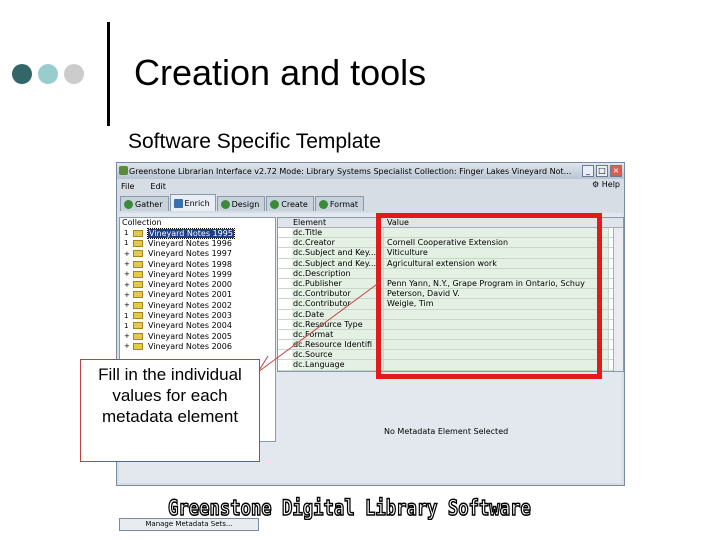 The width and height of the screenshot is (720, 540). I want to click on tree-item: 1 Vineyard Notes 1996, so click(197, 243).